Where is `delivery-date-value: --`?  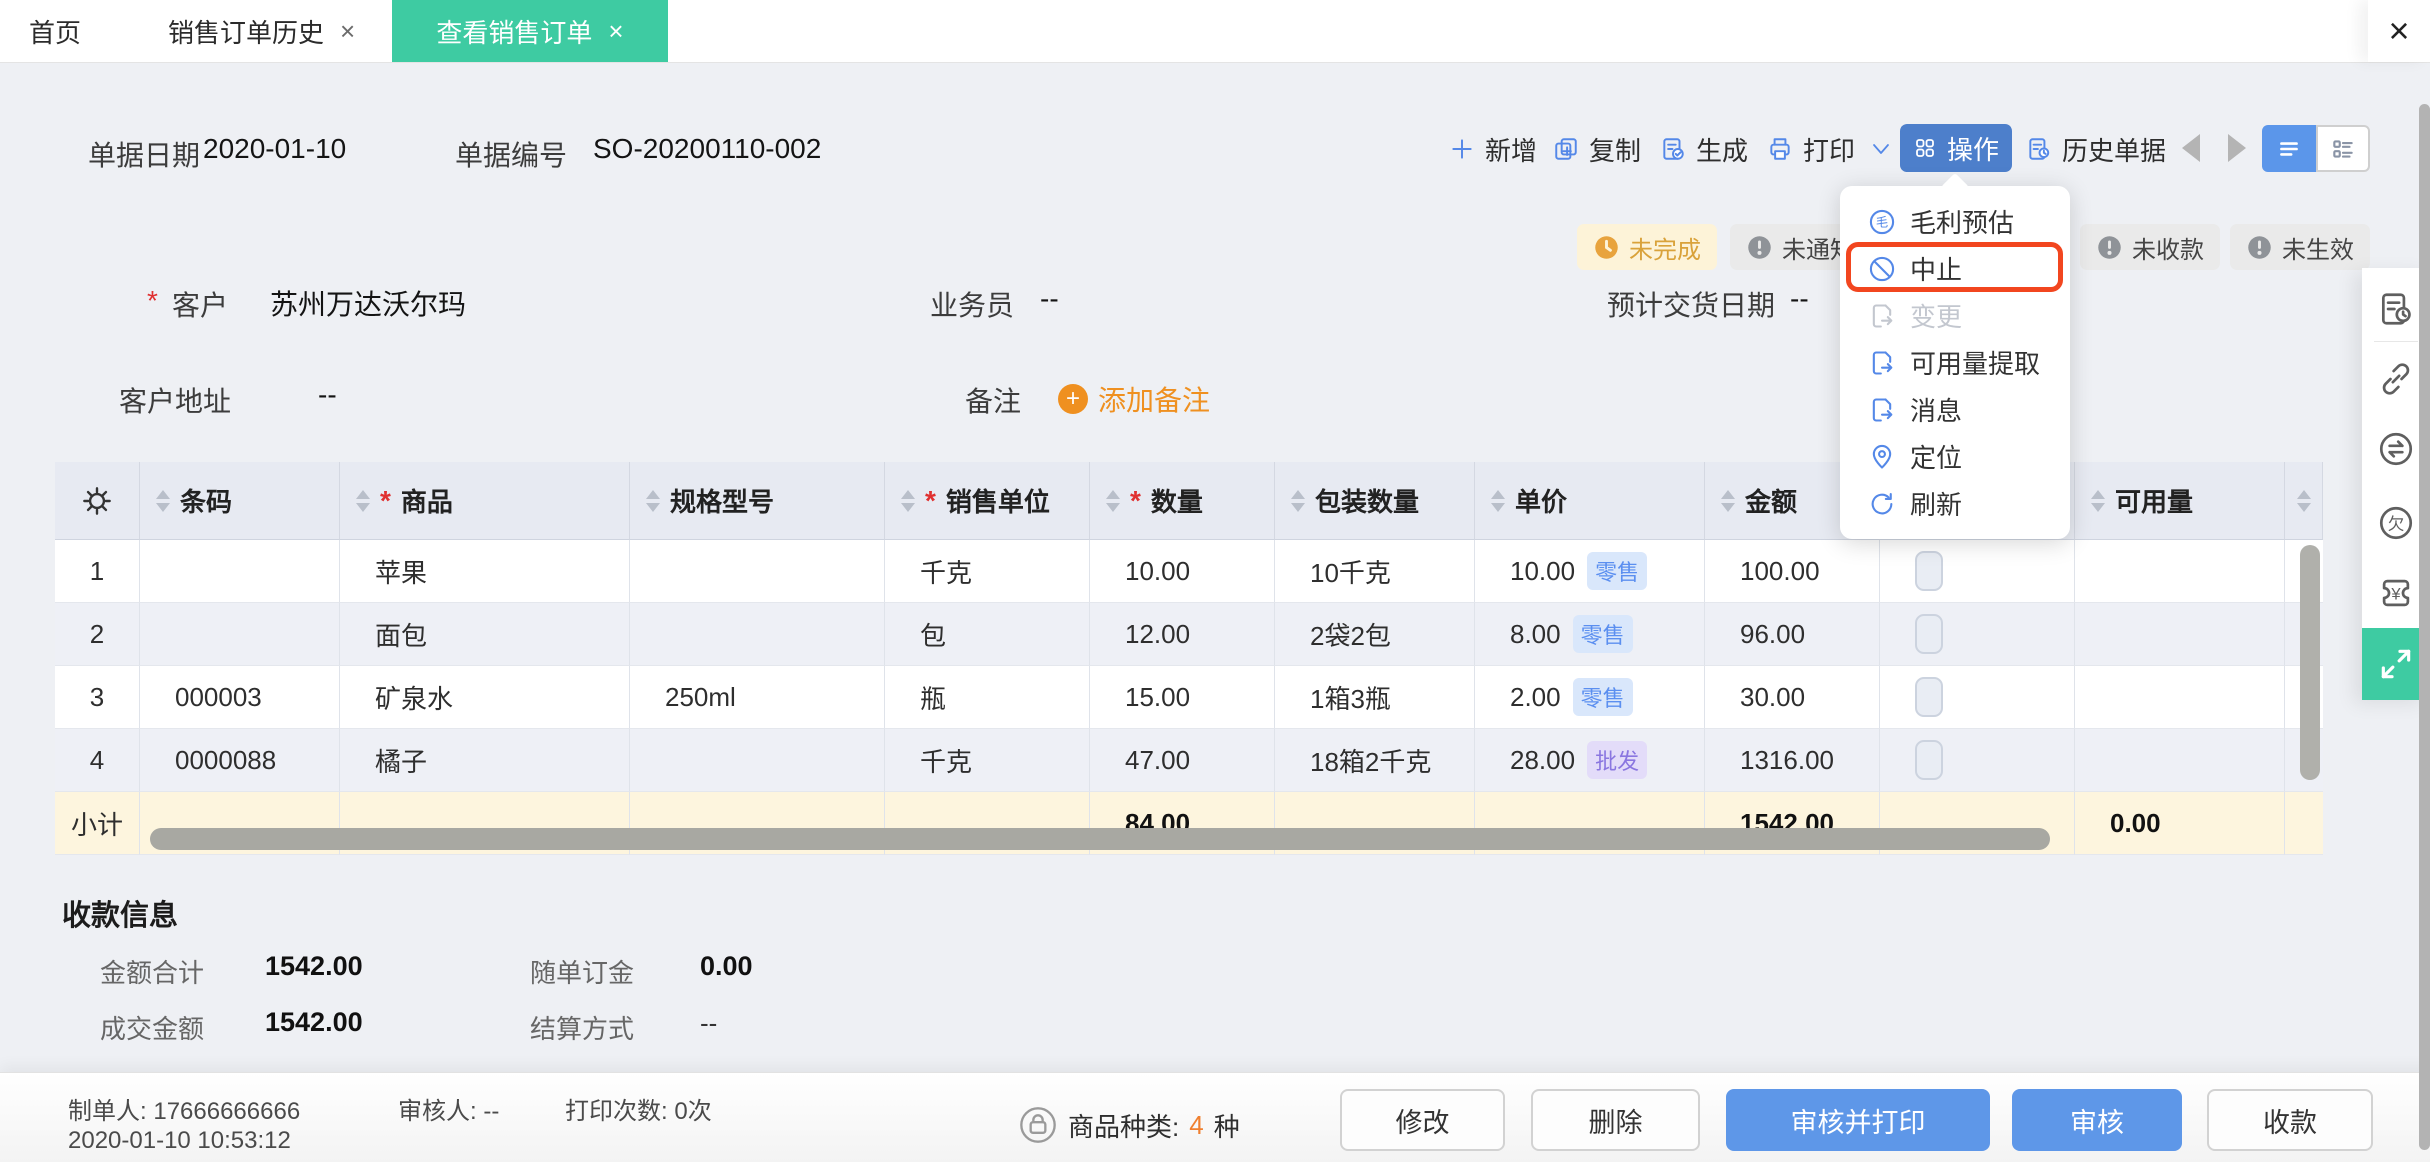
delivery-date-value: -- is located at coordinates (1799, 298).